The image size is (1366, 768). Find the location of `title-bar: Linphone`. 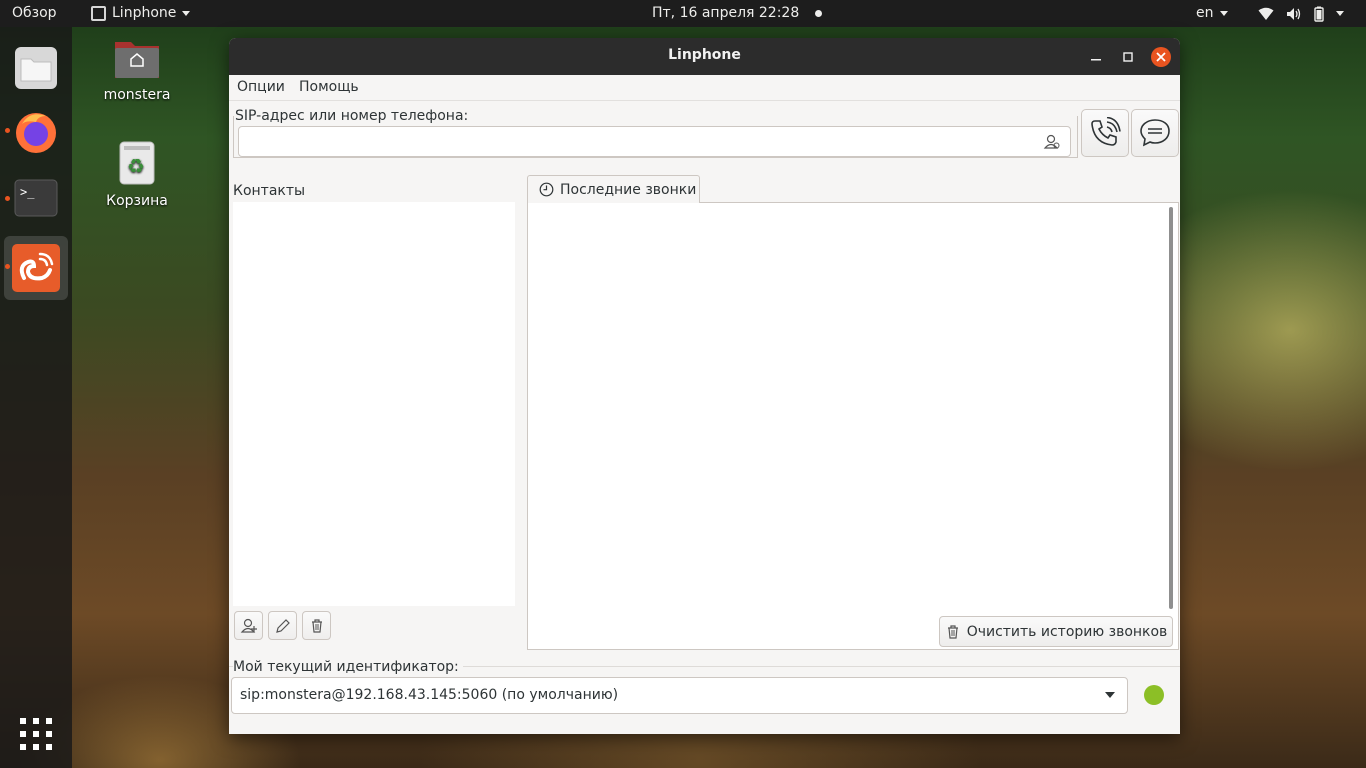

title-bar: Linphone is located at coordinates (704, 56).